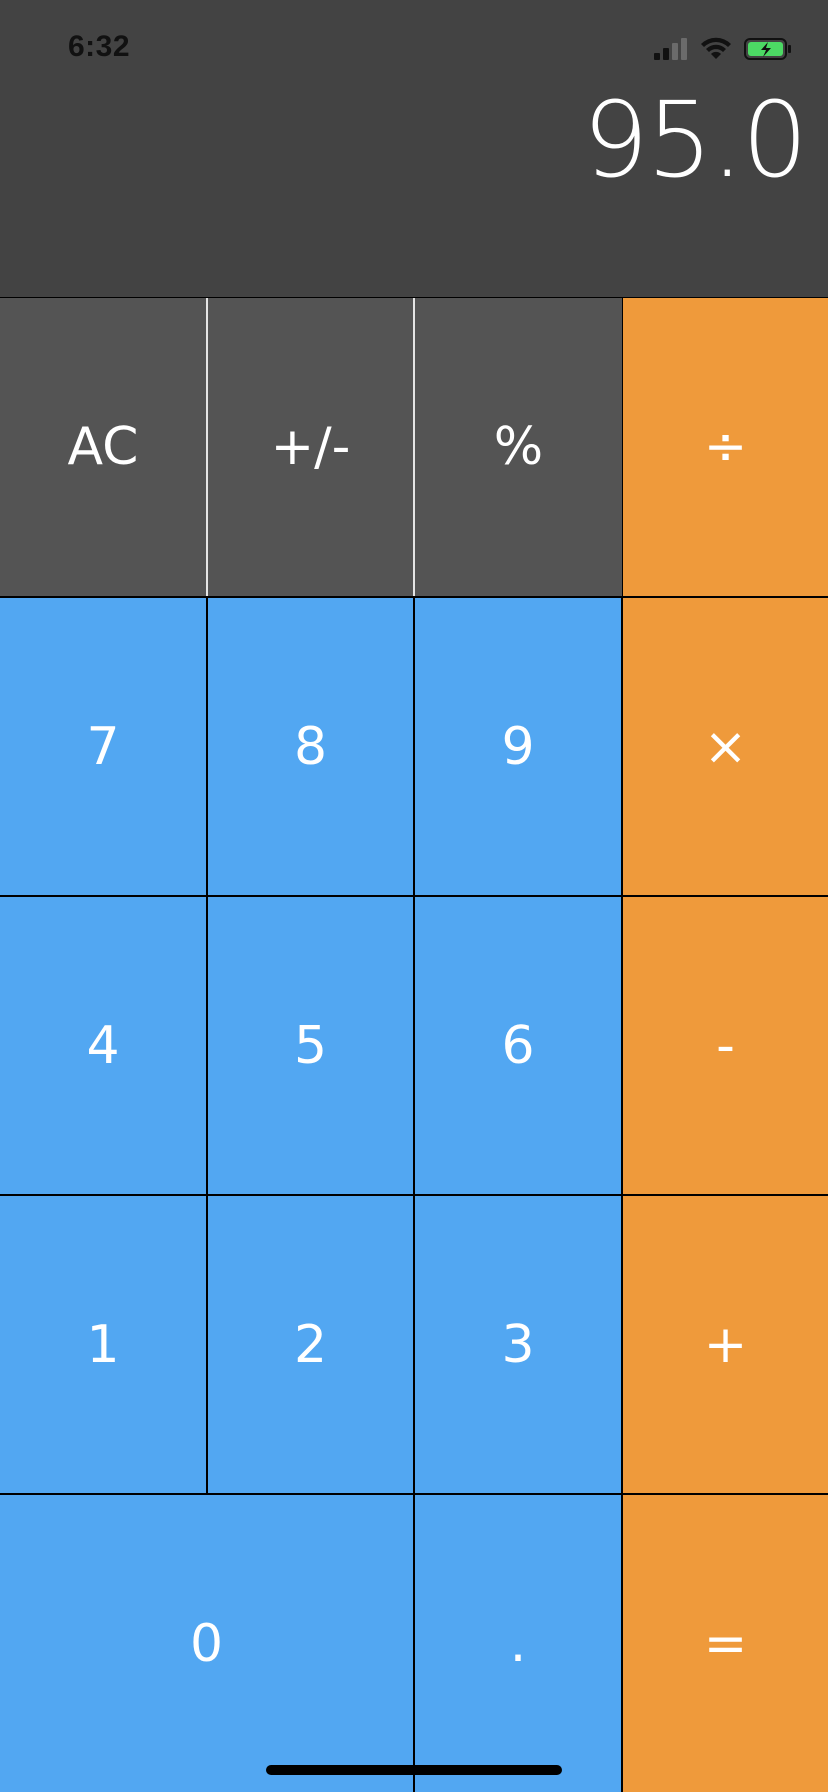  What do you see at coordinates (518, 1344) in the screenshot?
I see `digit-3-button: 3` at bounding box center [518, 1344].